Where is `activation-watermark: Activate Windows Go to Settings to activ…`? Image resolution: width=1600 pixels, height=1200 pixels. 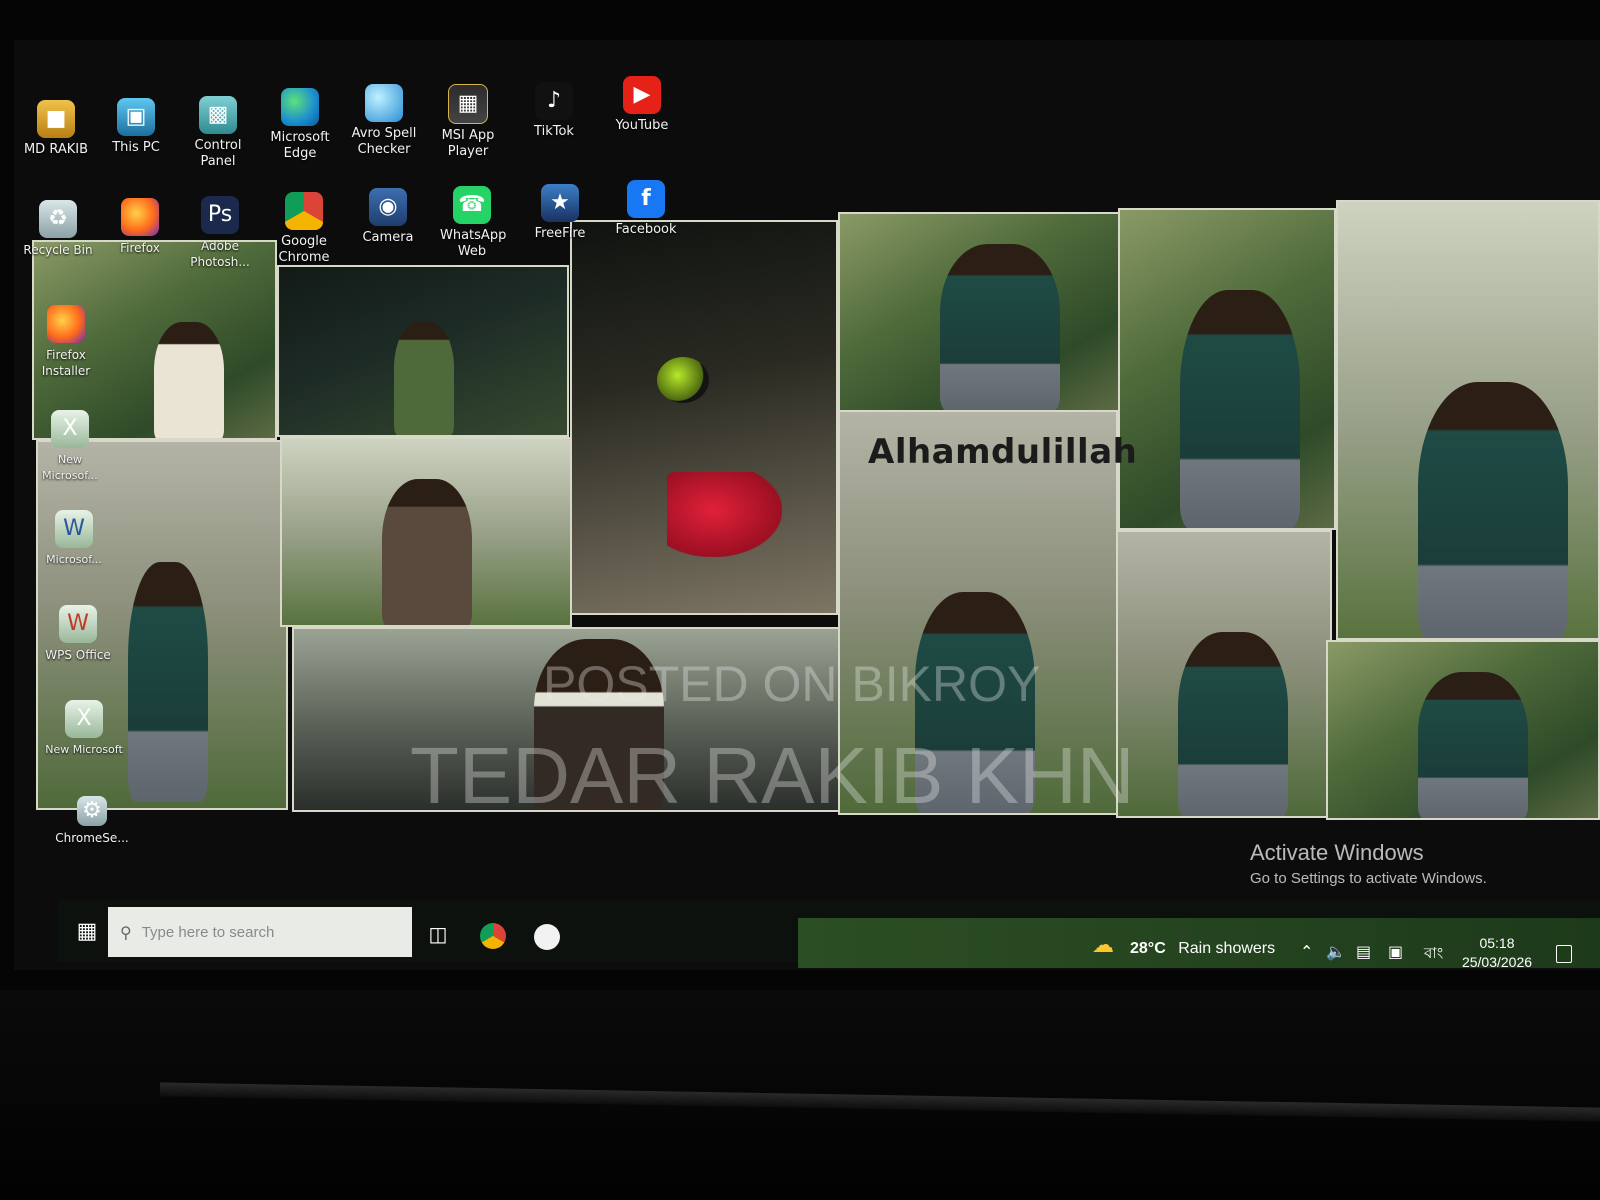 activation-watermark: Activate Windows Go to Settings to activ… is located at coordinates (1368, 863).